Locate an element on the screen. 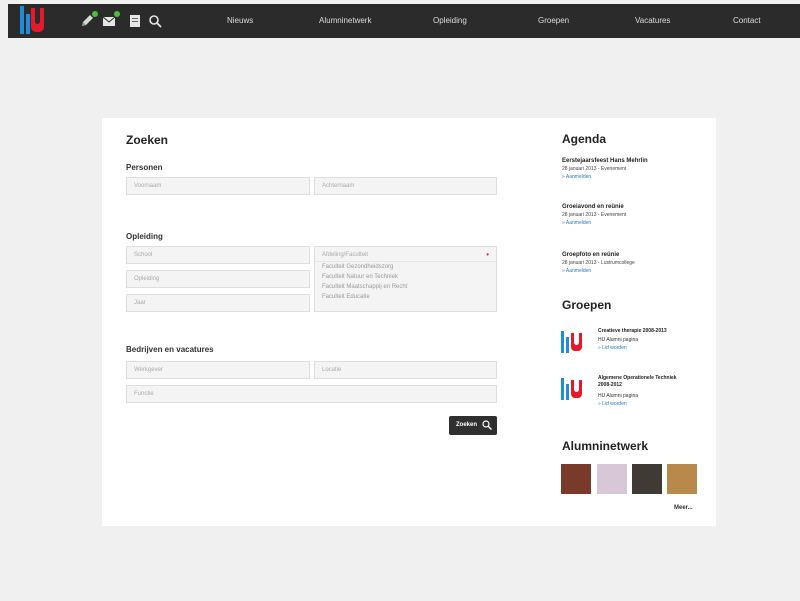 The width and height of the screenshot is (800, 601). agenda-title: Agenda is located at coordinates (584, 139).